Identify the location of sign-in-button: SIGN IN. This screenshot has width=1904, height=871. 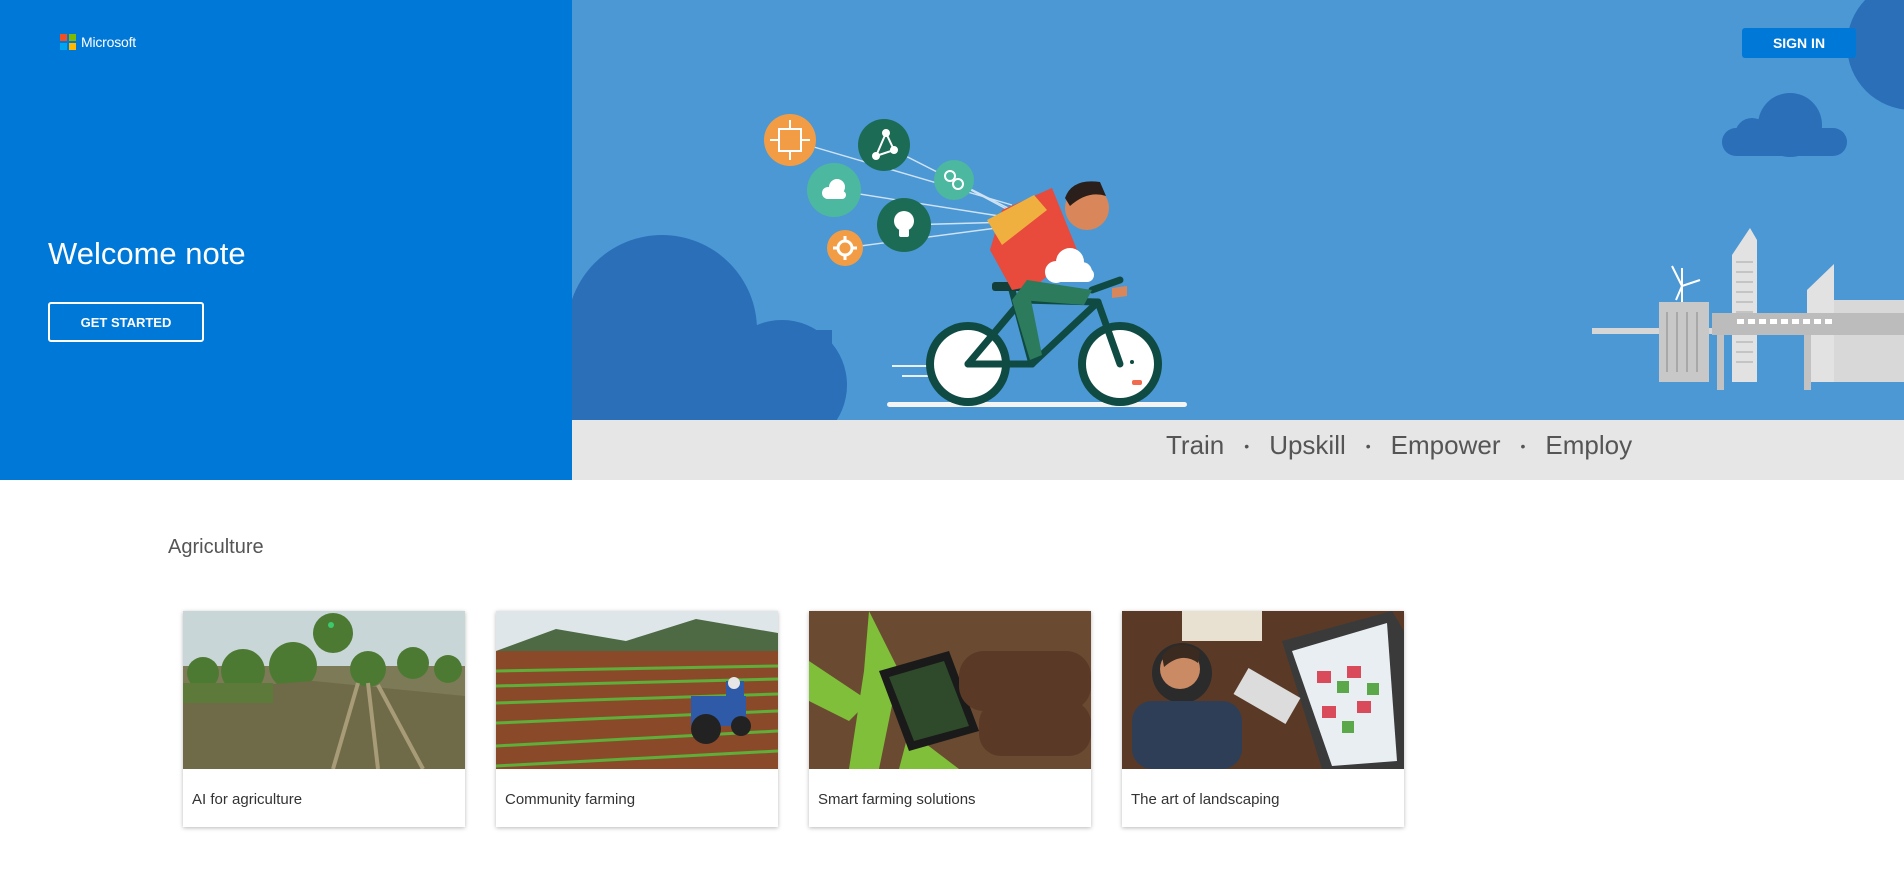
(1799, 43).